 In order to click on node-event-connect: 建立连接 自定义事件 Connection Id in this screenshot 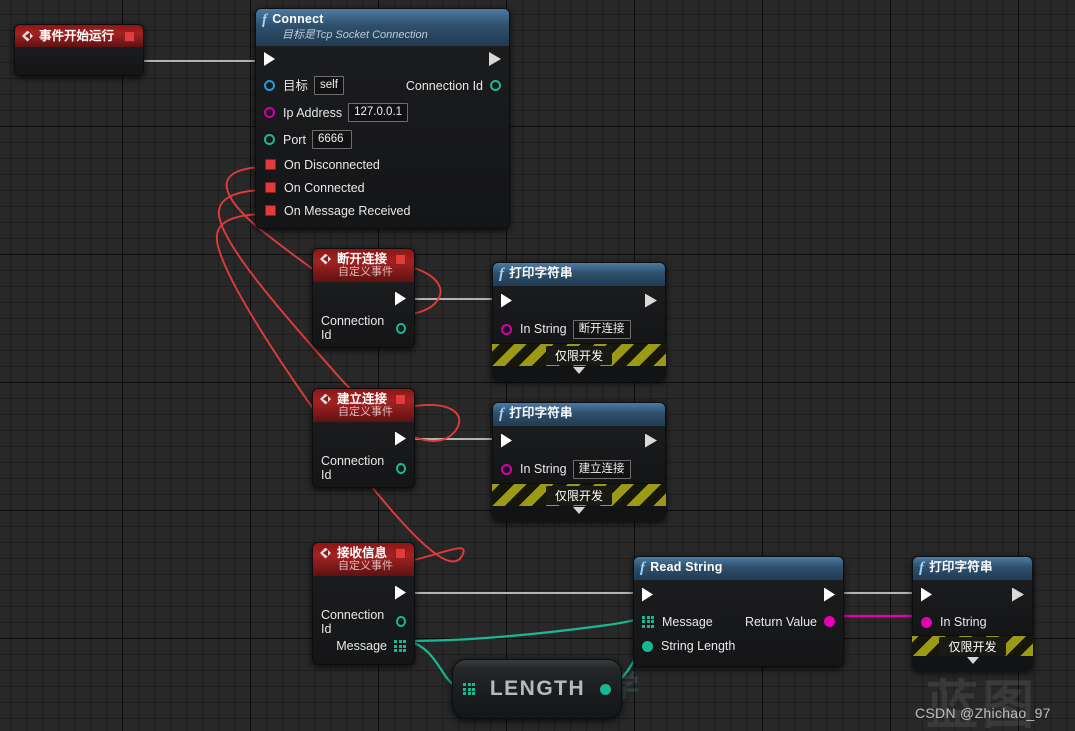, I will do `click(363, 438)`.